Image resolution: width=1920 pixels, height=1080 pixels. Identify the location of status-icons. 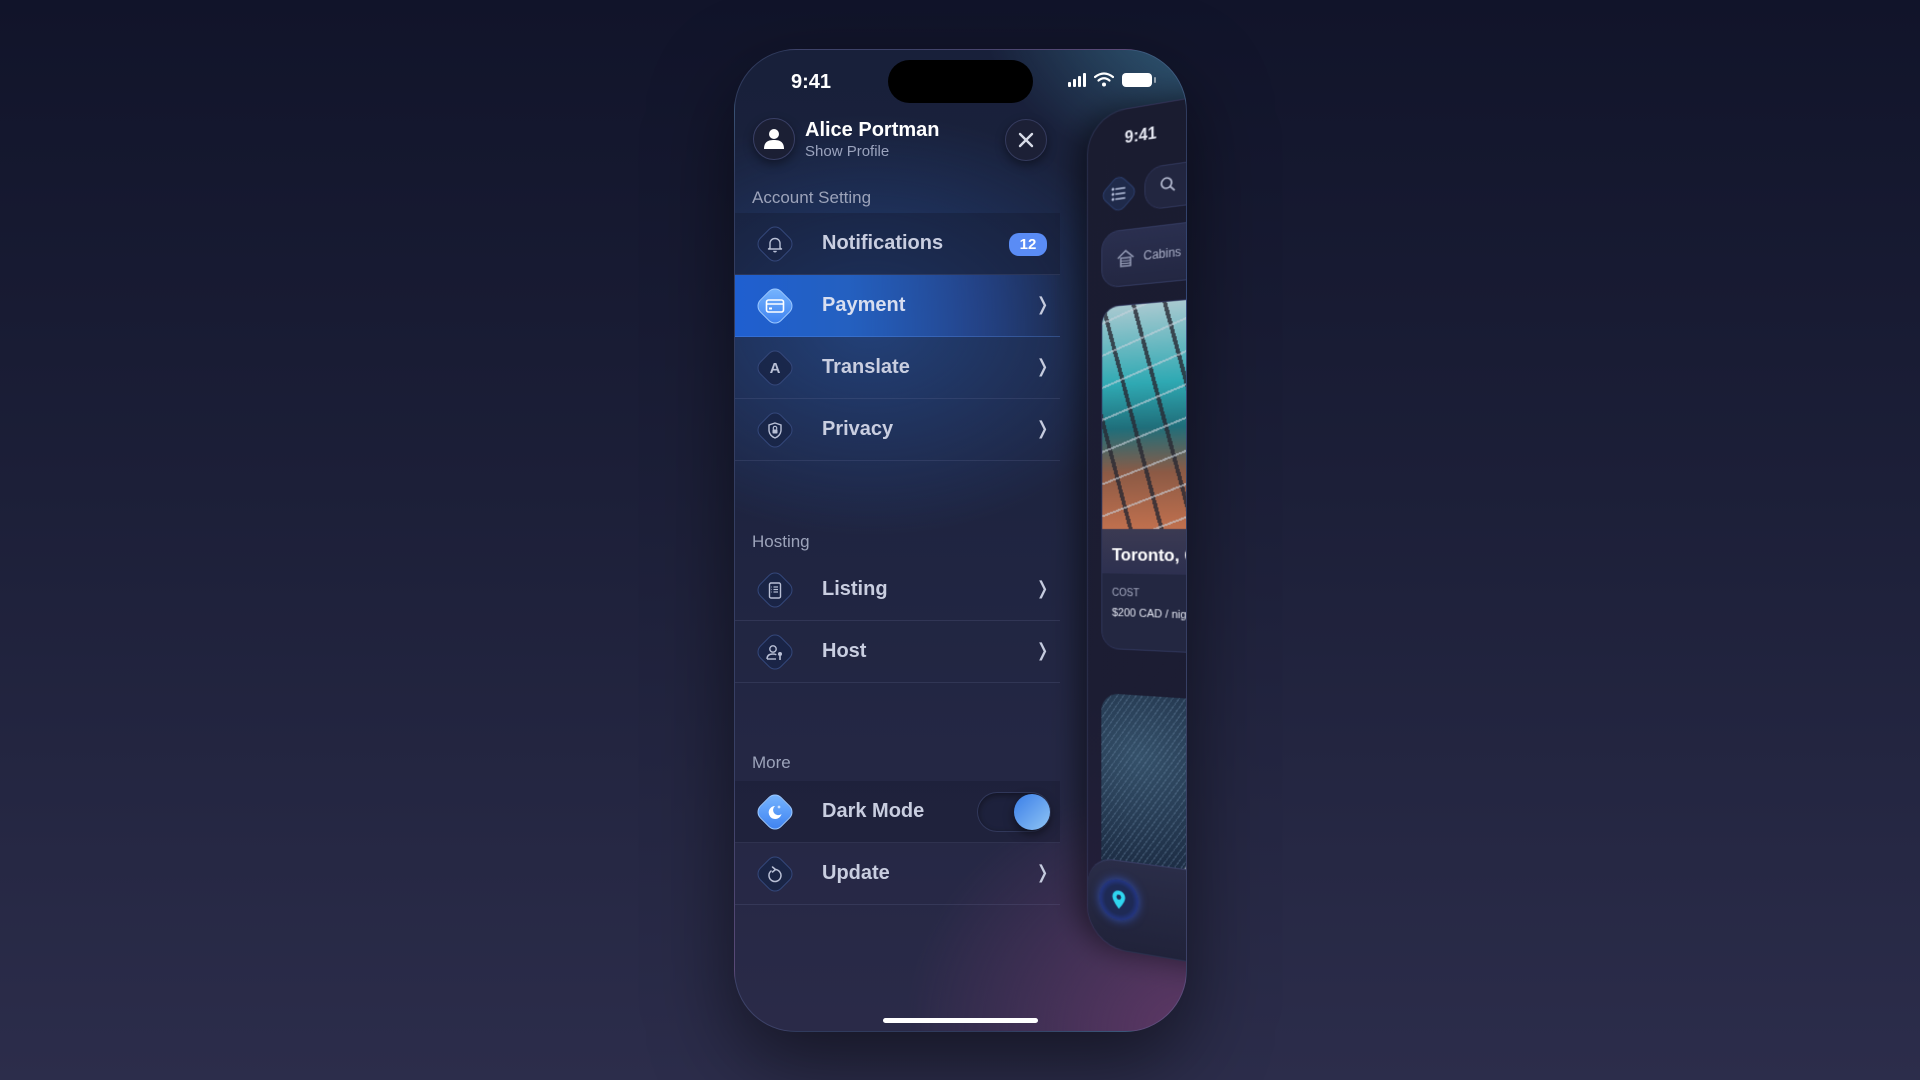
(1112, 79).